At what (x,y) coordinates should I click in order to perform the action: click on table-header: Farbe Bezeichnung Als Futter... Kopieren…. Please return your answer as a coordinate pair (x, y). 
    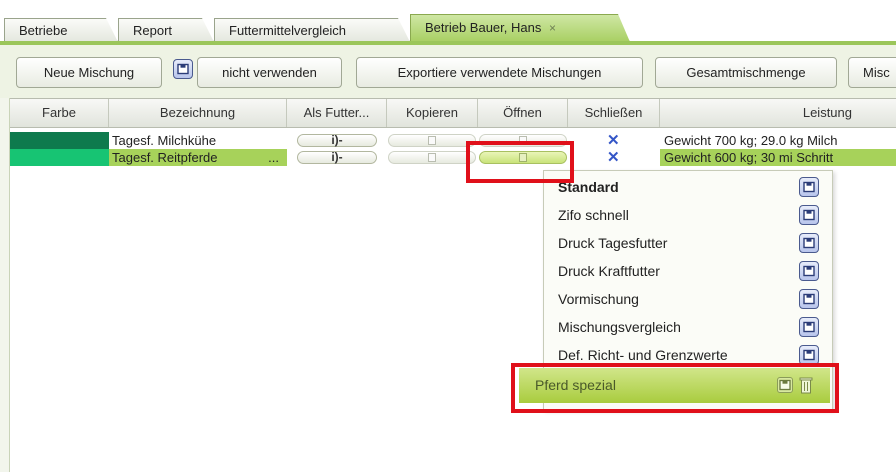
    Looking at the image, I should click on (453, 113).